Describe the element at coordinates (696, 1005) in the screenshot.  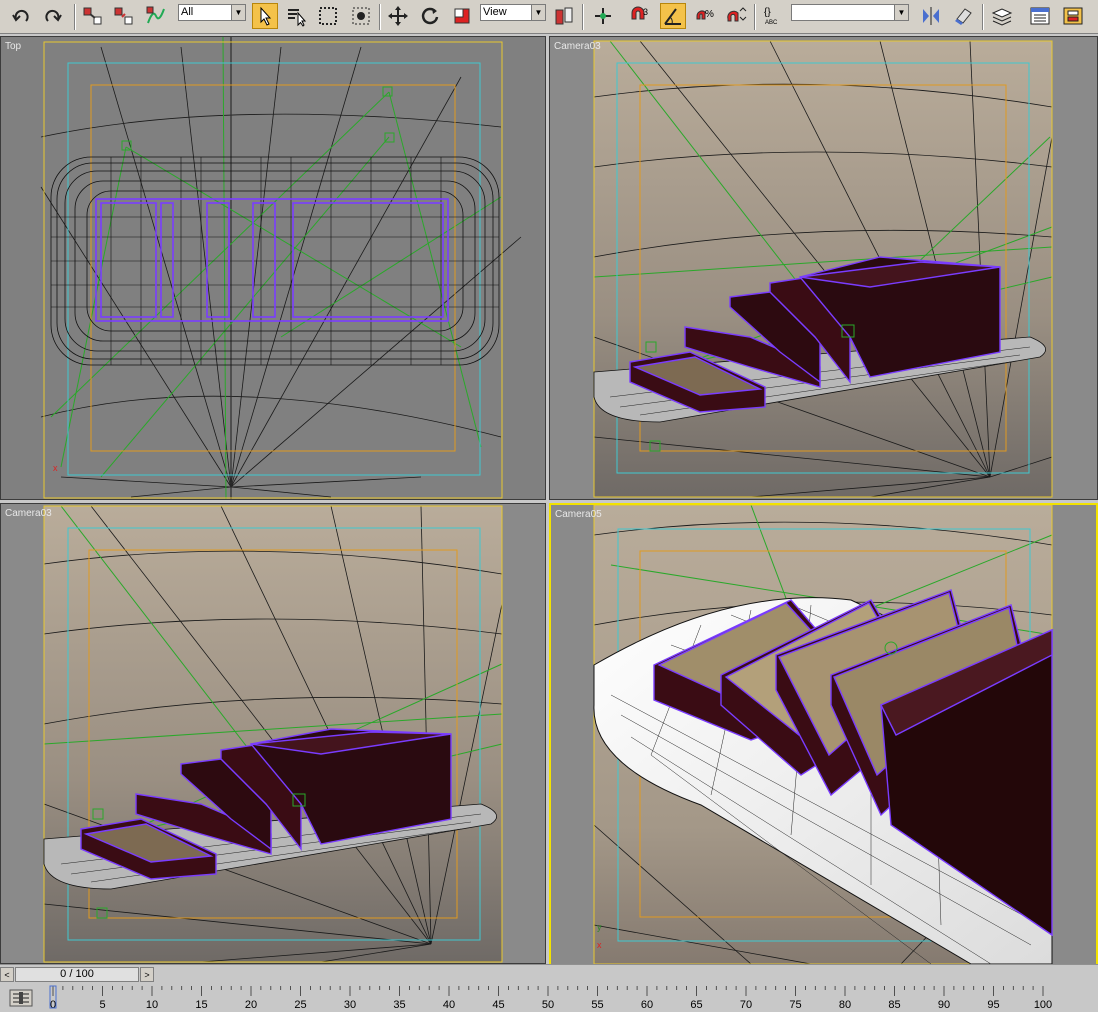
I see `frame-tick-label: 65` at that location.